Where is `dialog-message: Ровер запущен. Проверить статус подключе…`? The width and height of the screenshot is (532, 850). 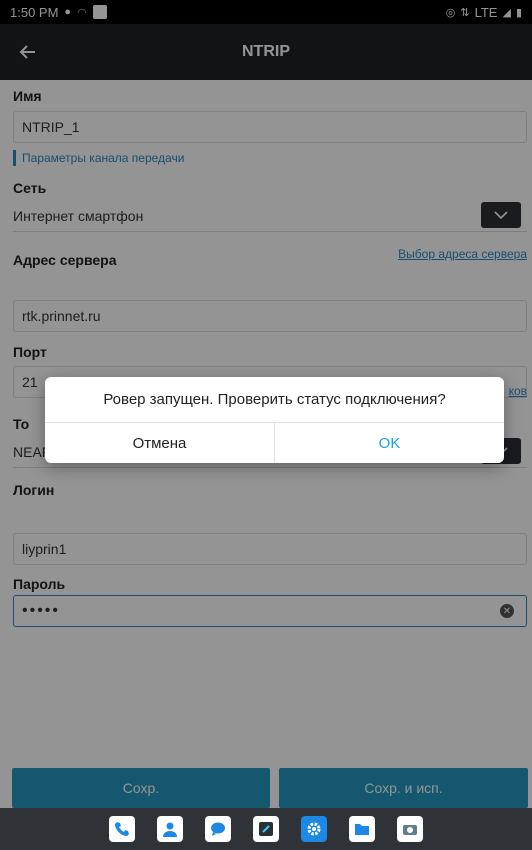 dialog-message: Ровер запущен. Проверить статус подключе… is located at coordinates (274, 399).